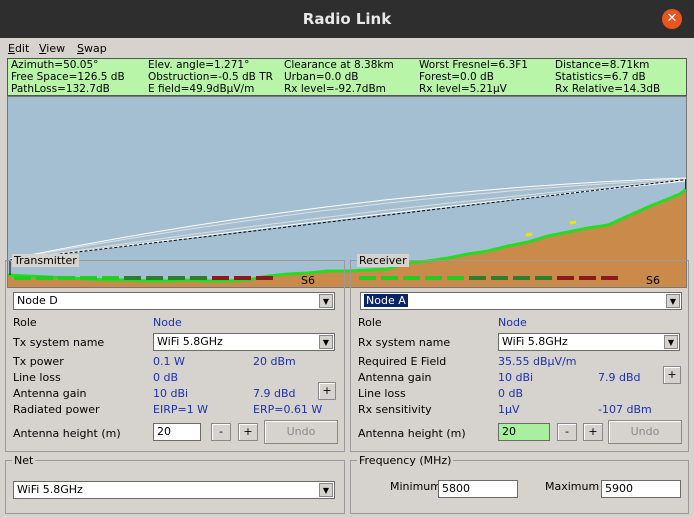  I want to click on tx-power-label: Tx power, so click(38, 361).